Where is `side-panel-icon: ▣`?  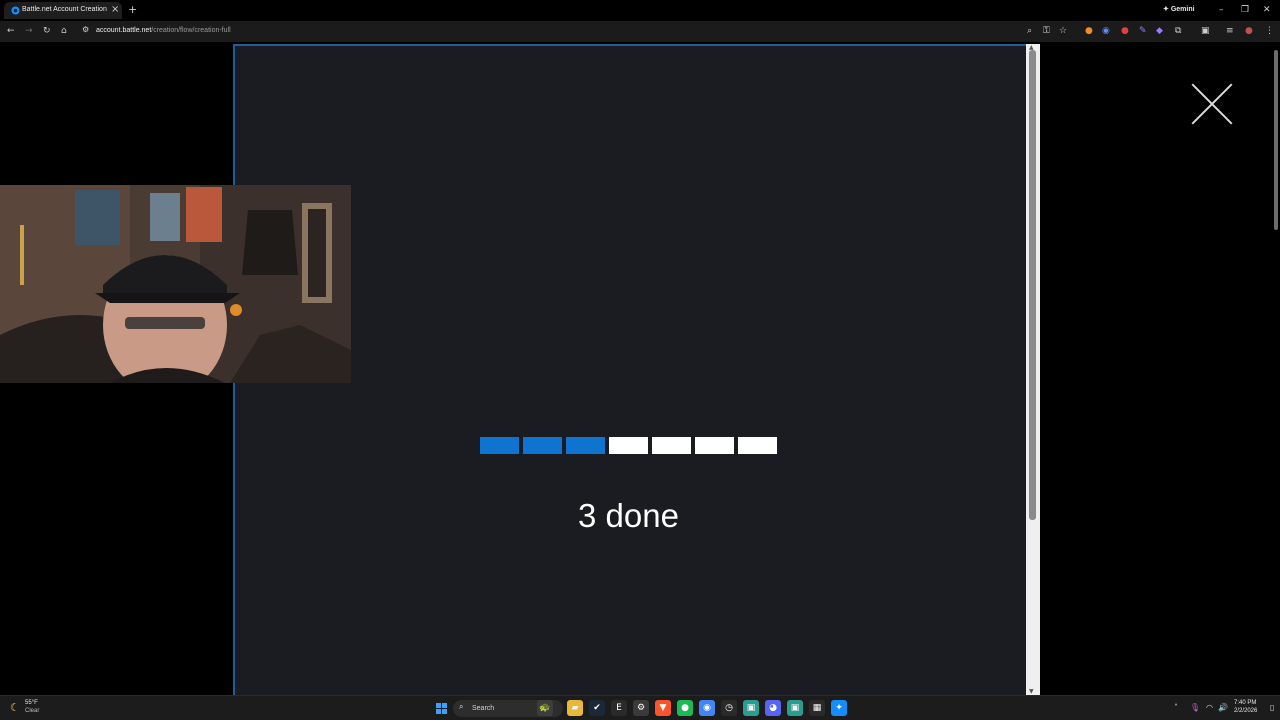
side-panel-icon: ▣ is located at coordinates (1205, 31).